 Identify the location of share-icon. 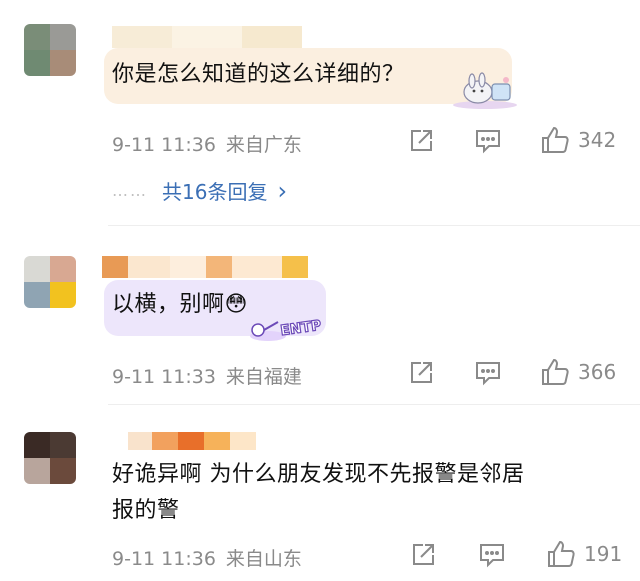
(423, 554).